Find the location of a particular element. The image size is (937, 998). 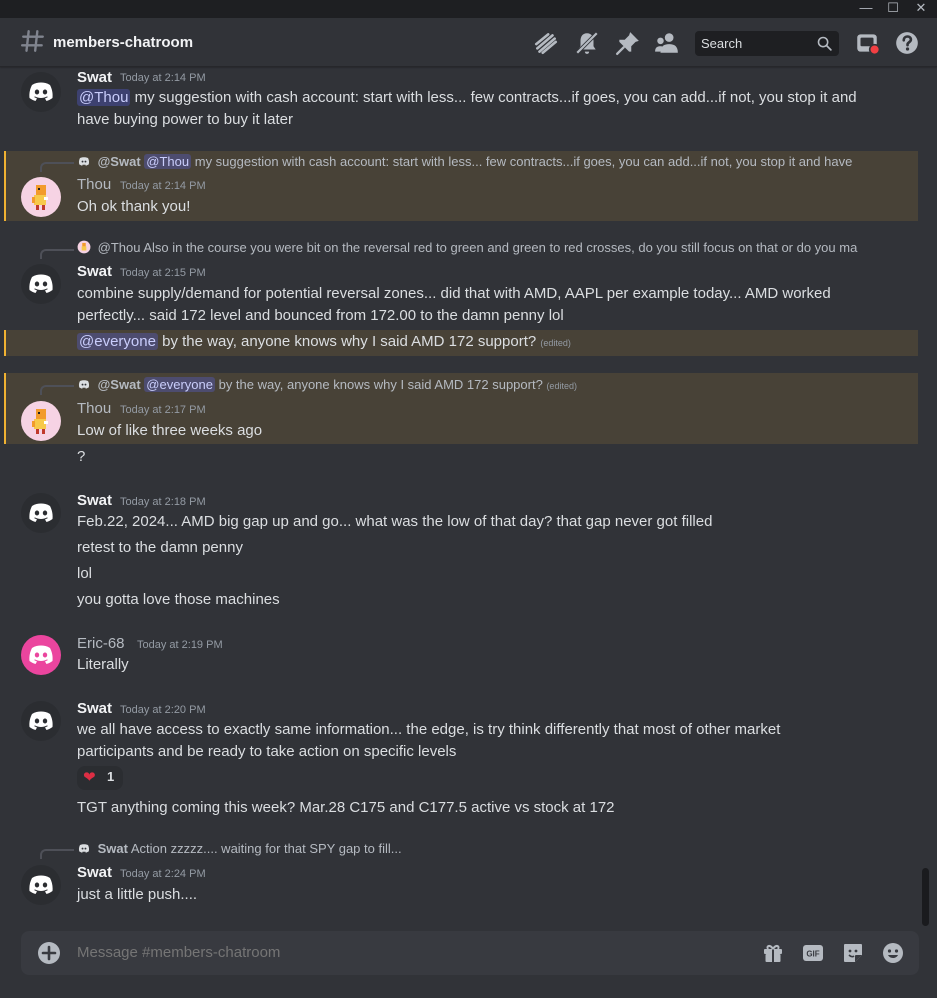

message-input is located at coordinates (417, 952).